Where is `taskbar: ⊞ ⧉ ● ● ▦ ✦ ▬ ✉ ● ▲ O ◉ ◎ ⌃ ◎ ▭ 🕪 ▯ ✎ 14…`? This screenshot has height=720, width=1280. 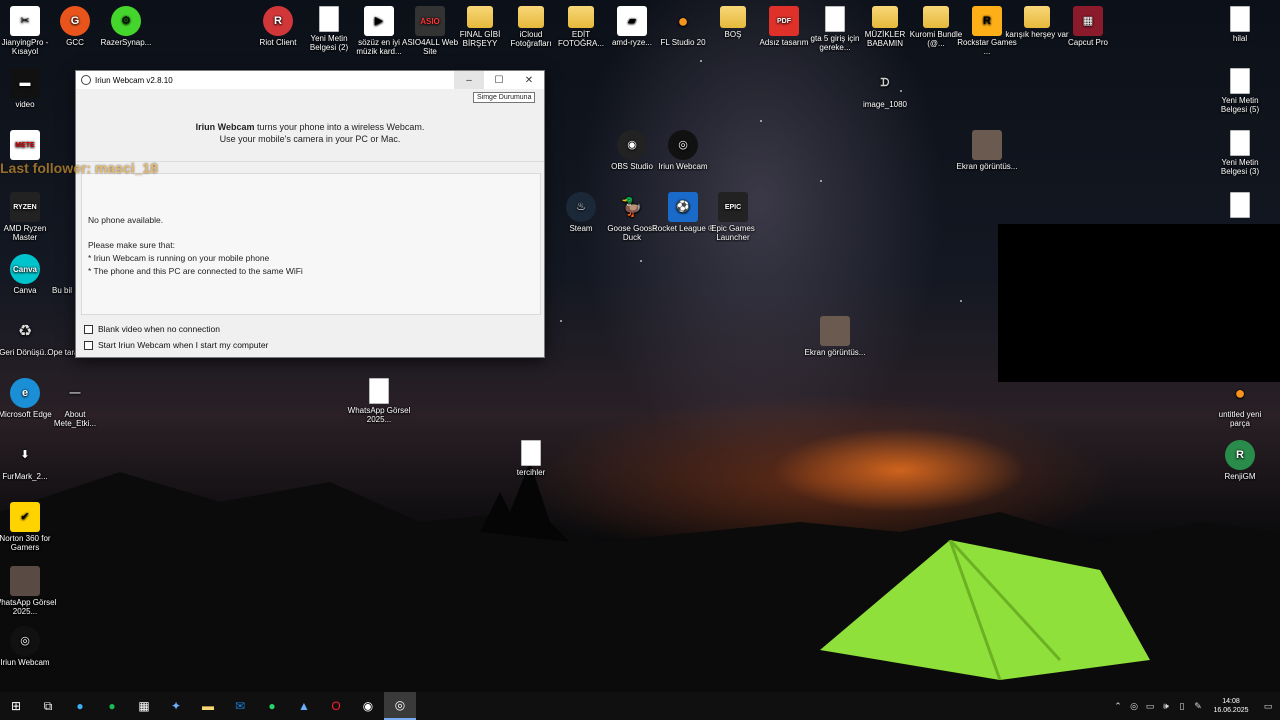
taskbar: ⊞ ⧉ ● ● ▦ ✦ ▬ ✉ ● ▲ O ◉ ◎ ⌃ ◎ ▭ 🕪 ▯ ✎ 14… is located at coordinates (640, 706).